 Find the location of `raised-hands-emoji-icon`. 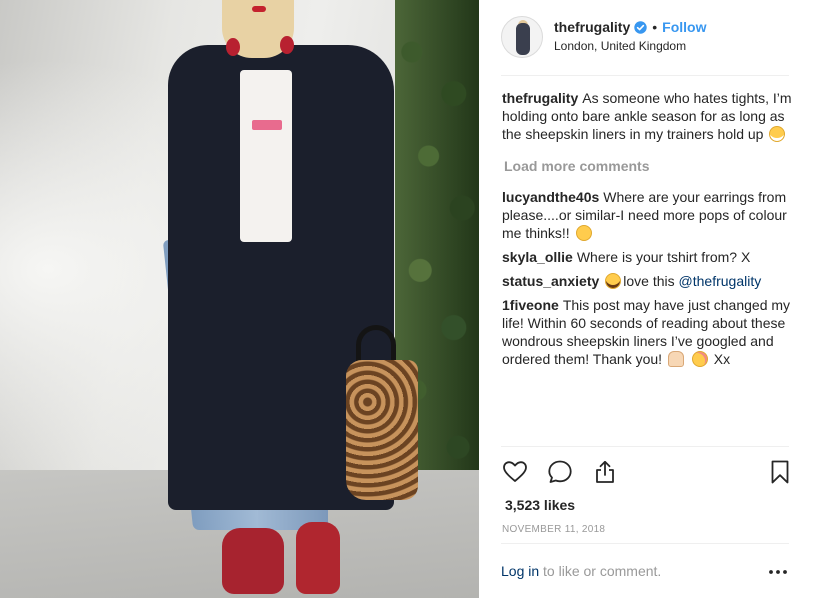

raised-hands-emoji-icon is located at coordinates (675, 359).